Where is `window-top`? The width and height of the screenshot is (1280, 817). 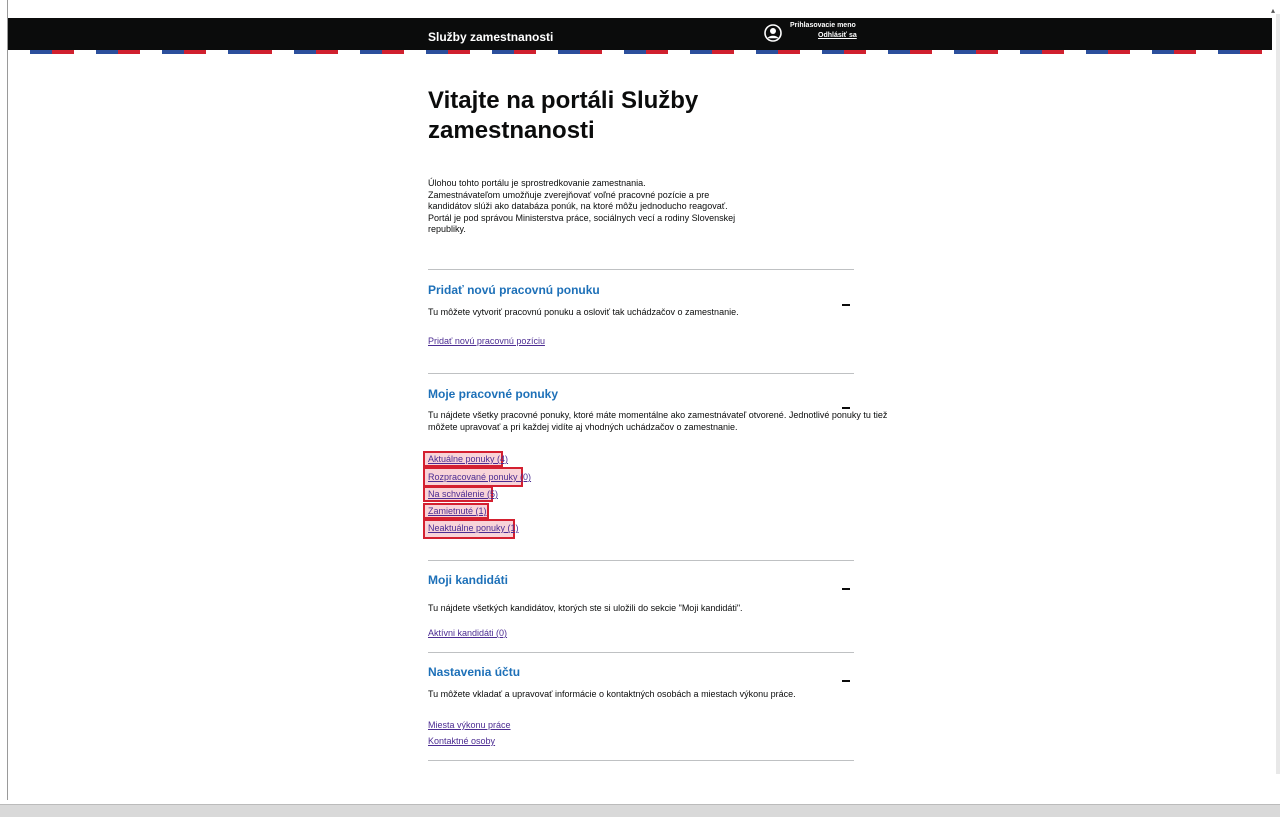 window-top is located at coordinates (640, 3).